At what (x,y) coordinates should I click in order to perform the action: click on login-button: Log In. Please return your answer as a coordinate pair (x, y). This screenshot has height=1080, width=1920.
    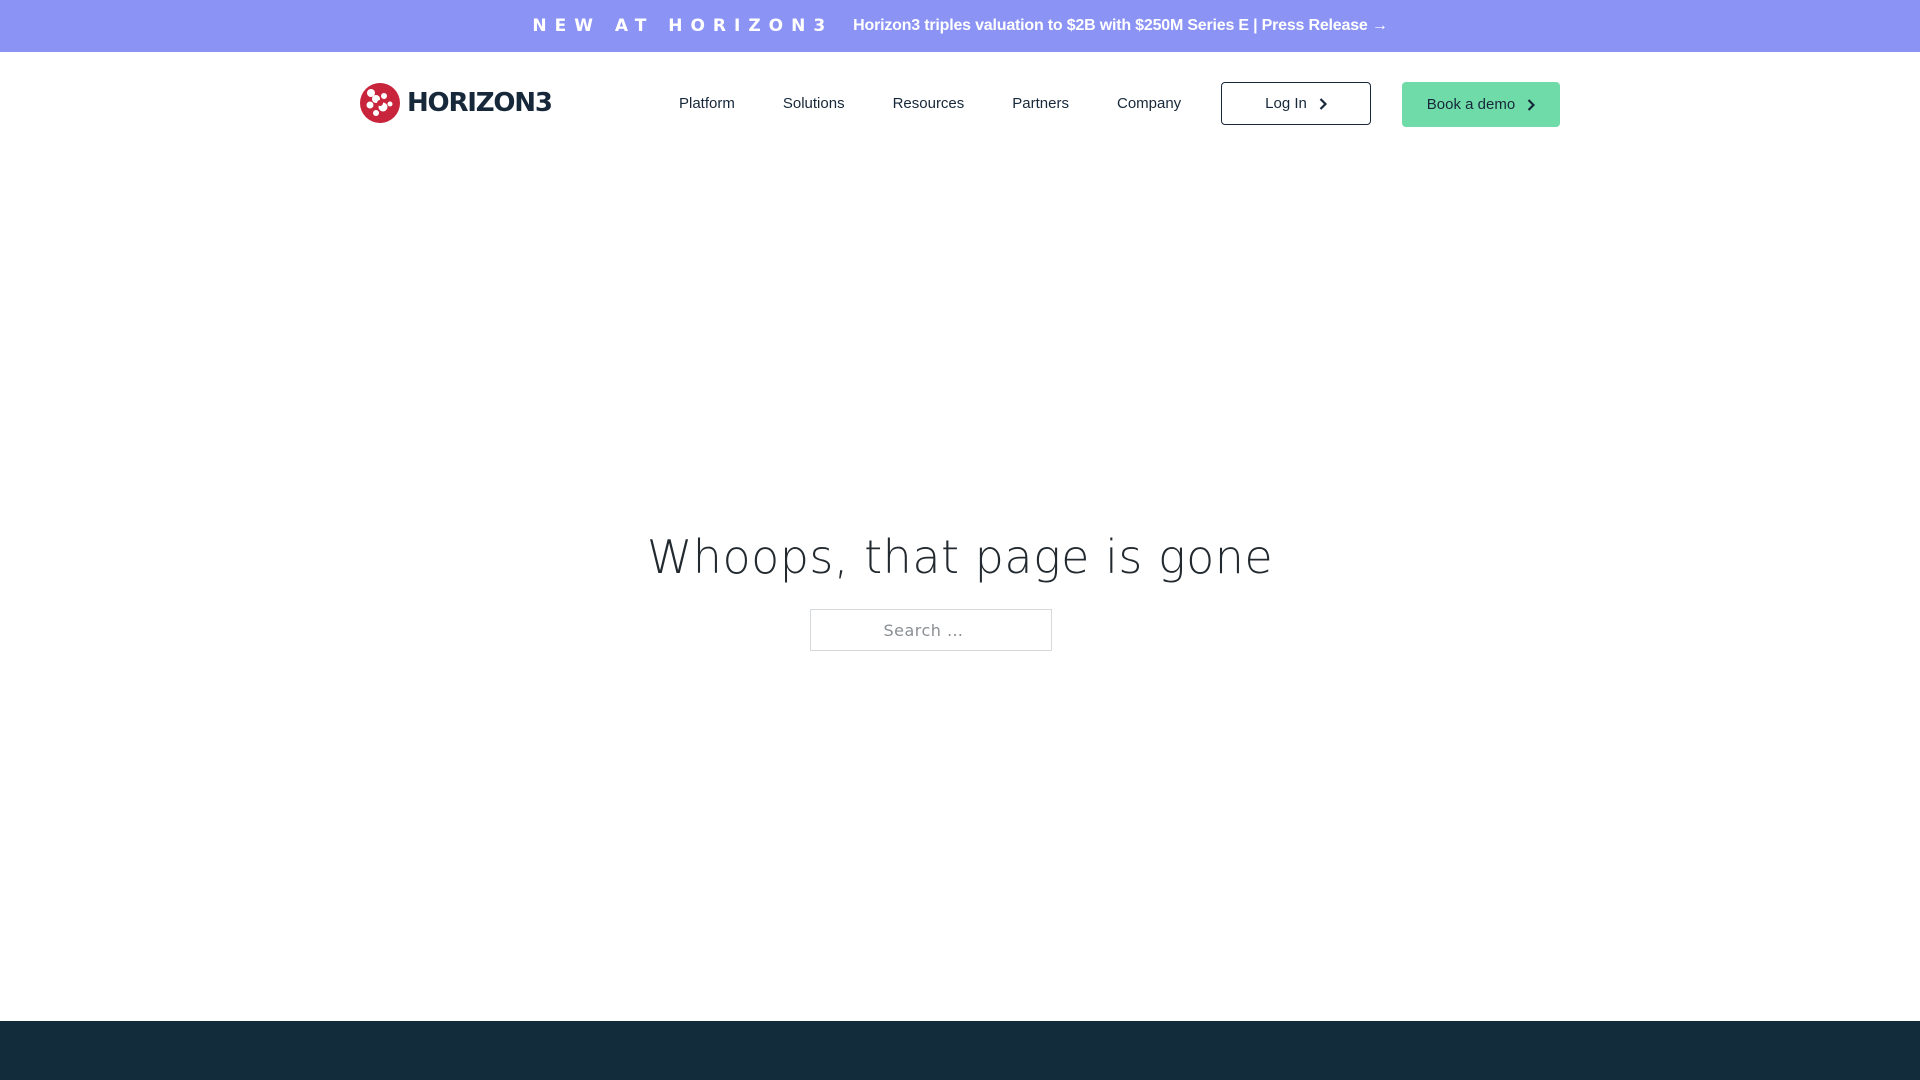
    Looking at the image, I should click on (1296, 103).